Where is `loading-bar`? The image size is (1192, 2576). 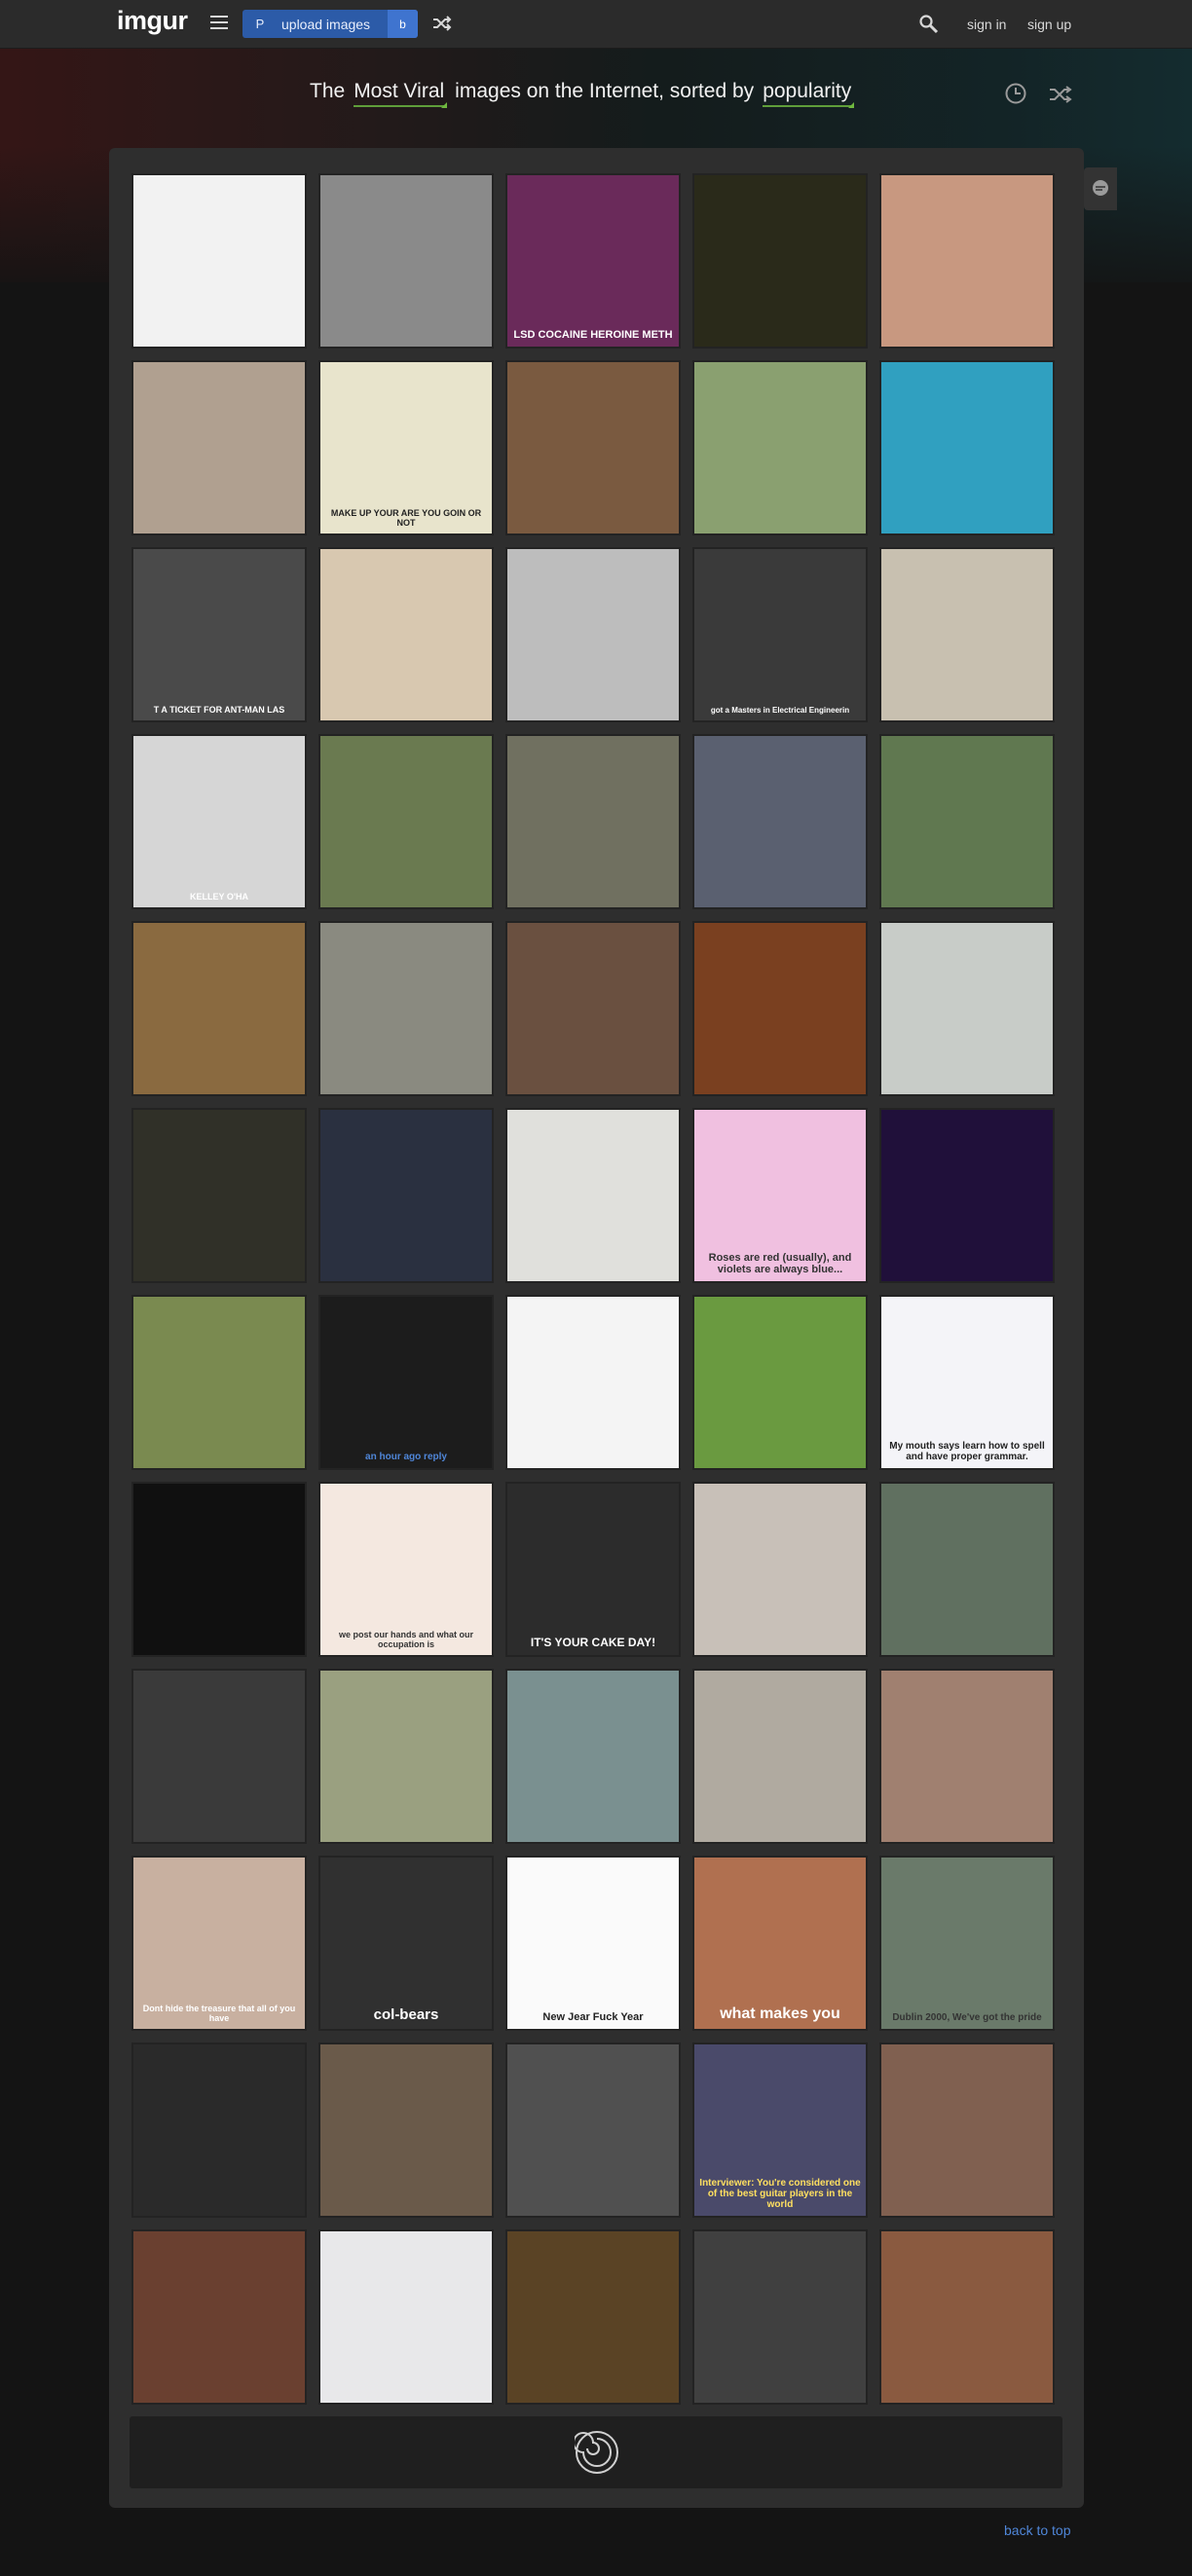
loading-bar is located at coordinates (596, 2452).